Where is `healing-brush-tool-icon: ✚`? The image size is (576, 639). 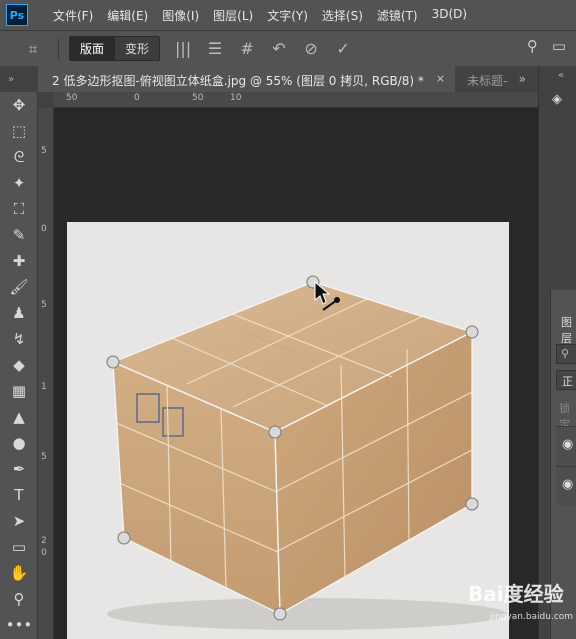
healing-brush-tool-icon: ✚ is located at coordinates (19, 261).